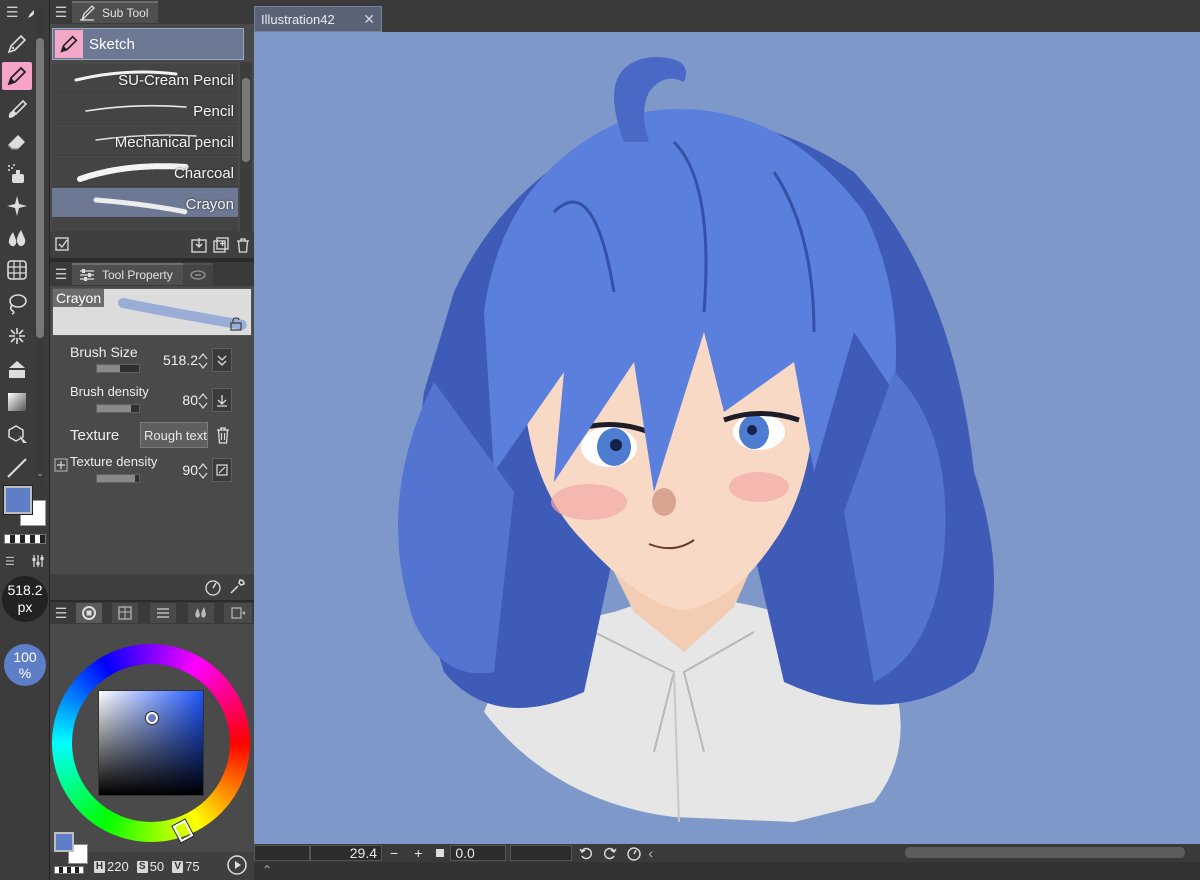 This screenshot has height=880, width=1200. I want to click on slash-box-icon, so click(222, 470).